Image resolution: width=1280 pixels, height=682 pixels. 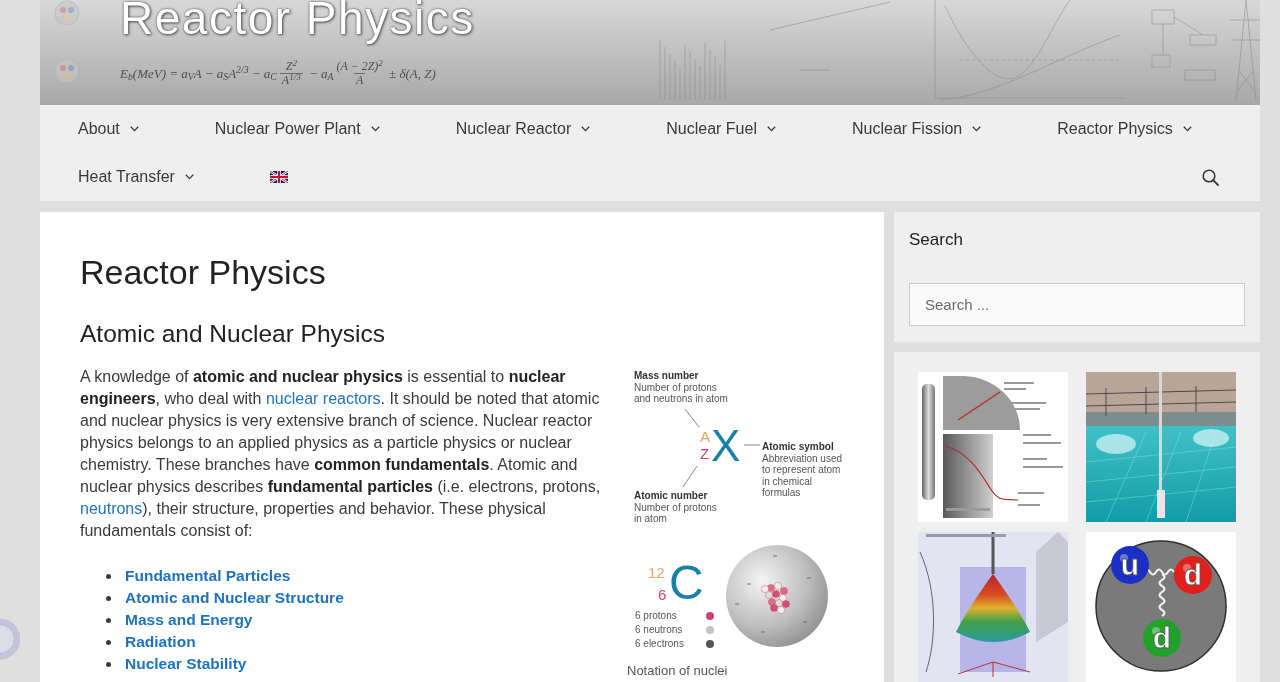 What do you see at coordinates (681, 393) in the screenshot?
I see `callout-text: Number of protons and neutrons in atom` at bounding box center [681, 393].